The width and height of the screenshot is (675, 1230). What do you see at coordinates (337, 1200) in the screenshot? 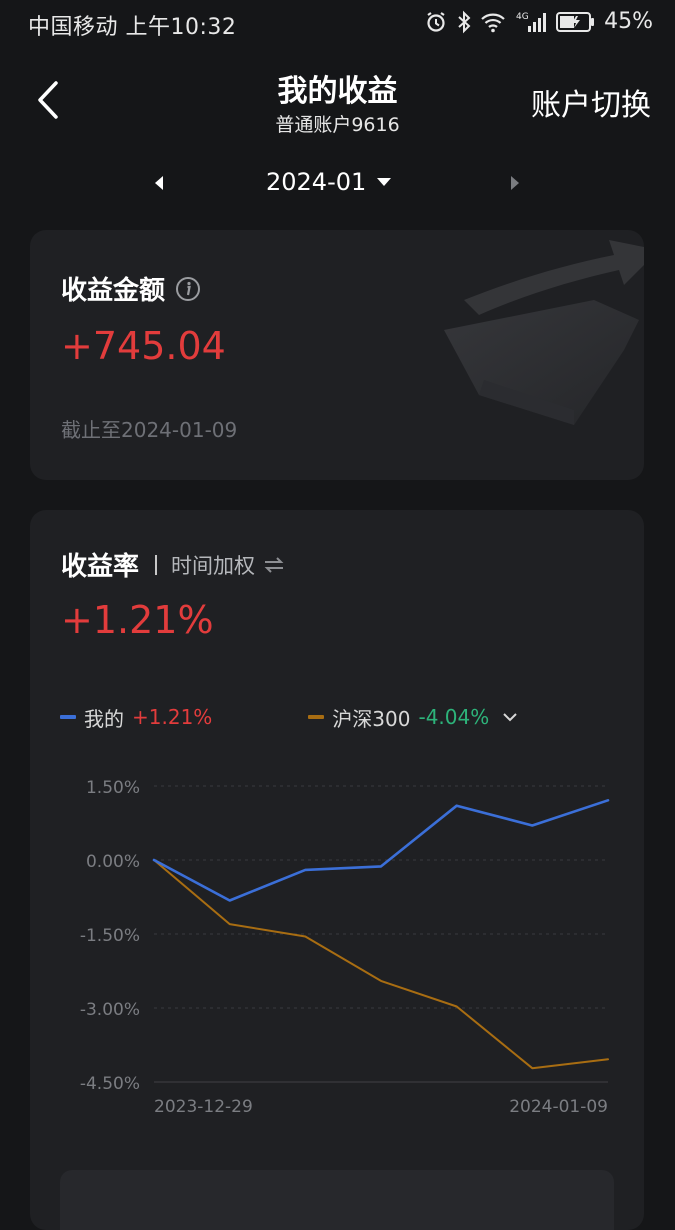
I see `bottom-panel` at bounding box center [337, 1200].